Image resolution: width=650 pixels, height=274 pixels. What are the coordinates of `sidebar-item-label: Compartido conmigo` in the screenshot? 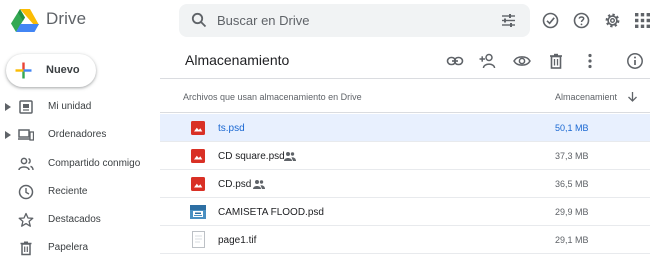 It's located at (94, 163).